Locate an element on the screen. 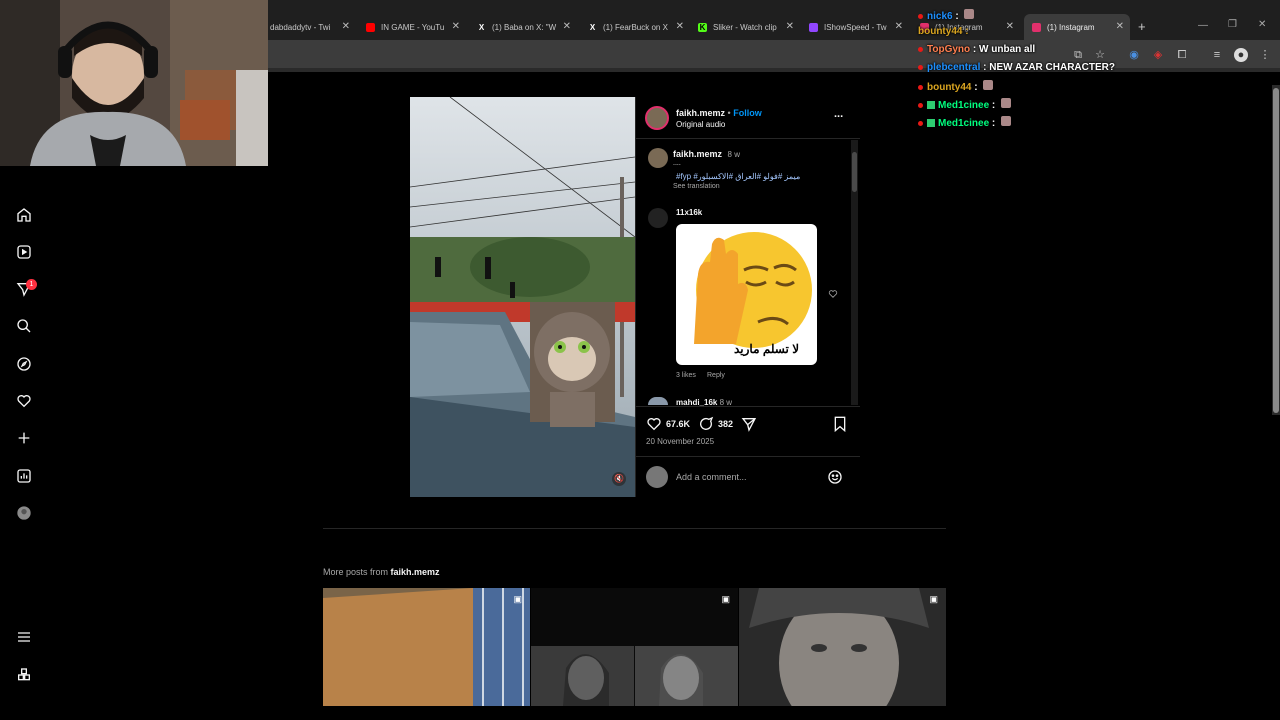  likes-count: 67.6K is located at coordinates (678, 424).